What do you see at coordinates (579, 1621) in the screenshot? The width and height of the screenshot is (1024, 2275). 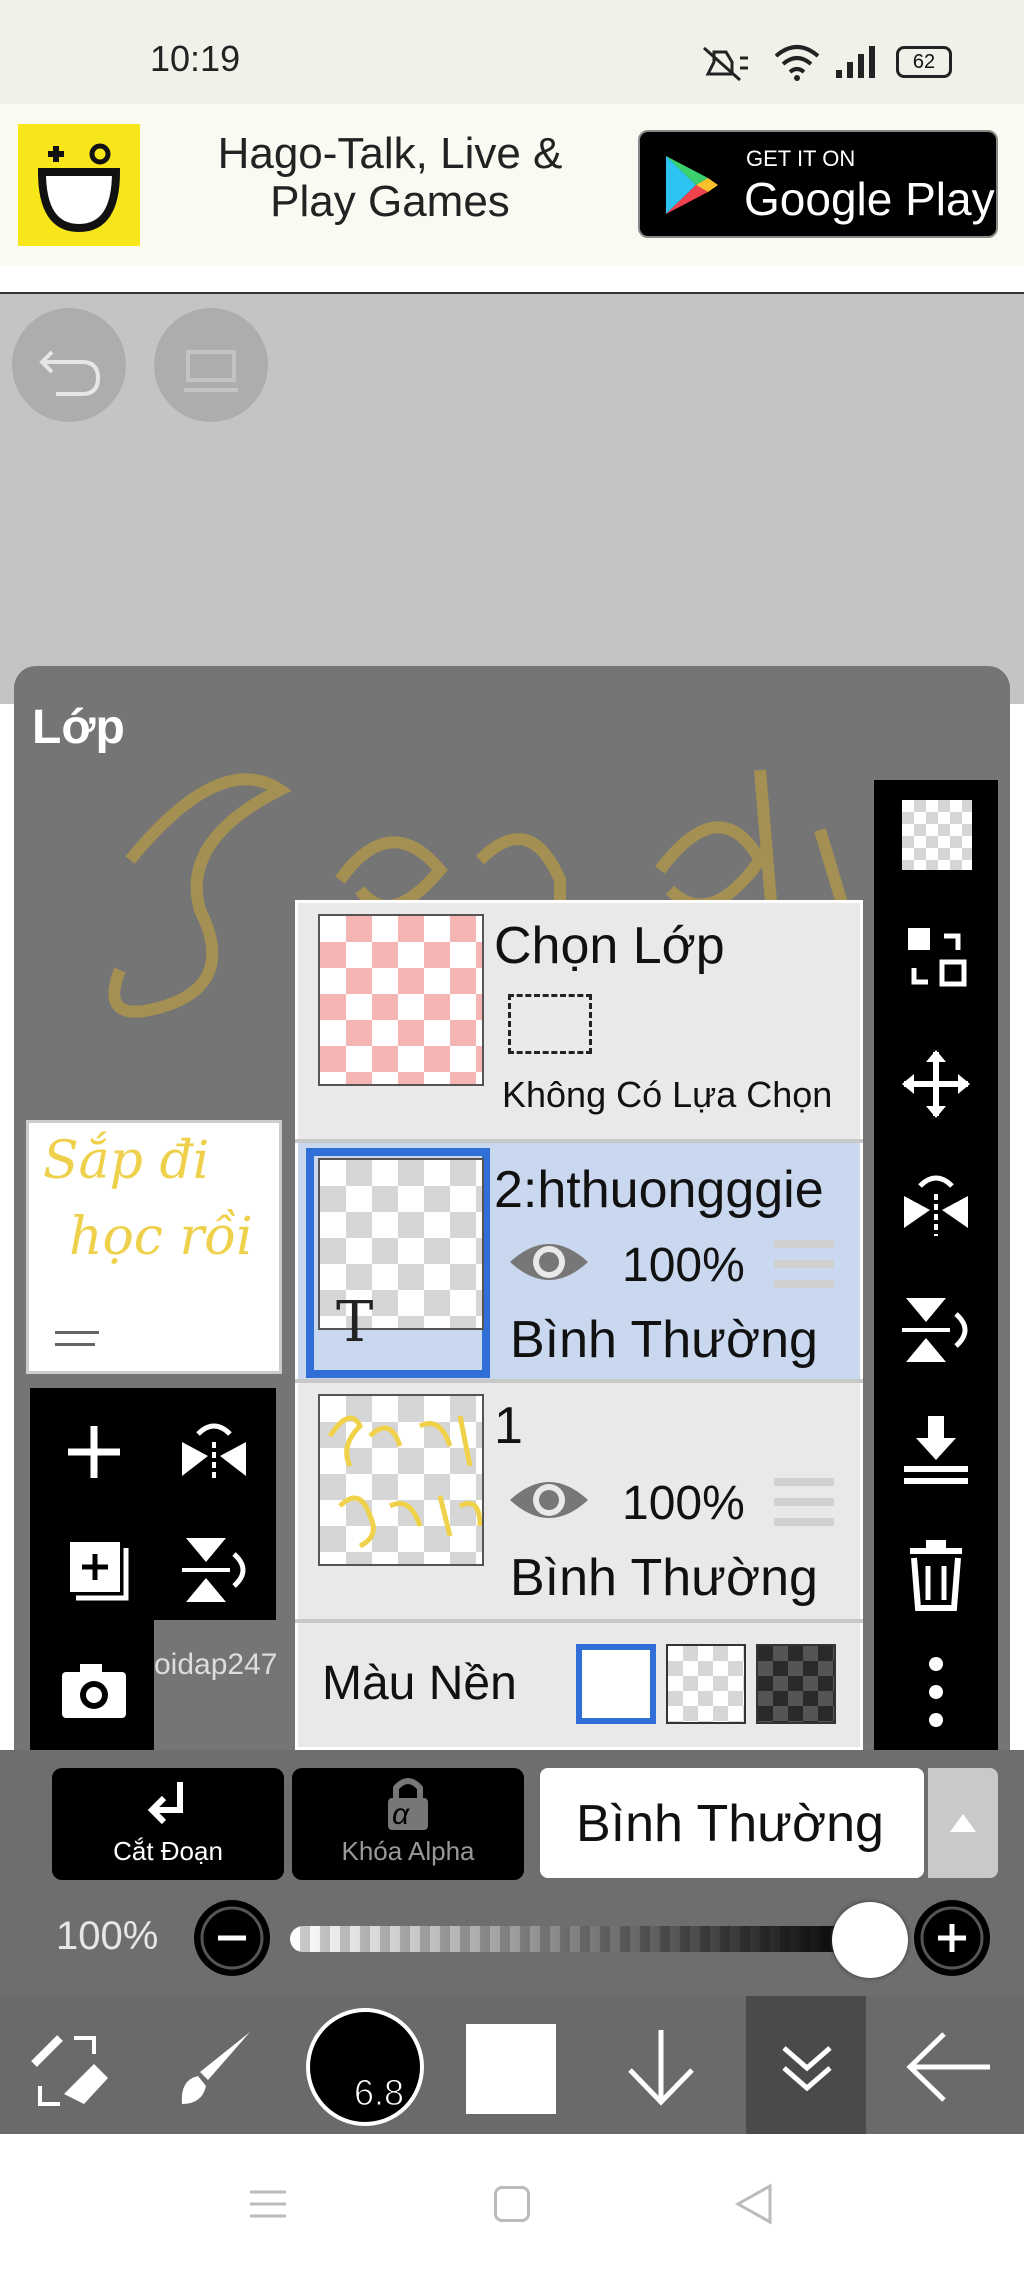 I see `divider` at bounding box center [579, 1621].